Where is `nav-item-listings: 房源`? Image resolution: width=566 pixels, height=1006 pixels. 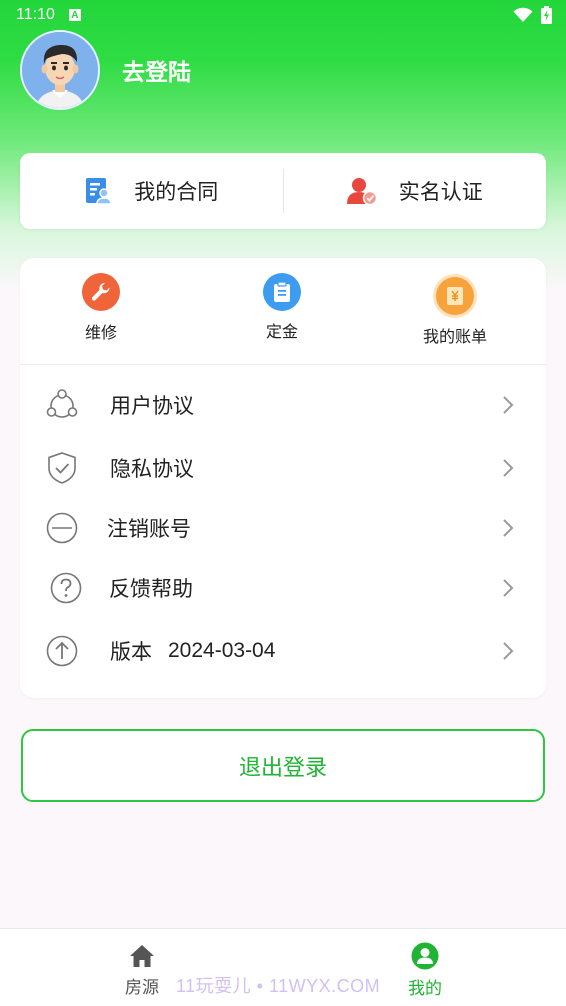 nav-item-listings: 房源 is located at coordinates (142, 967).